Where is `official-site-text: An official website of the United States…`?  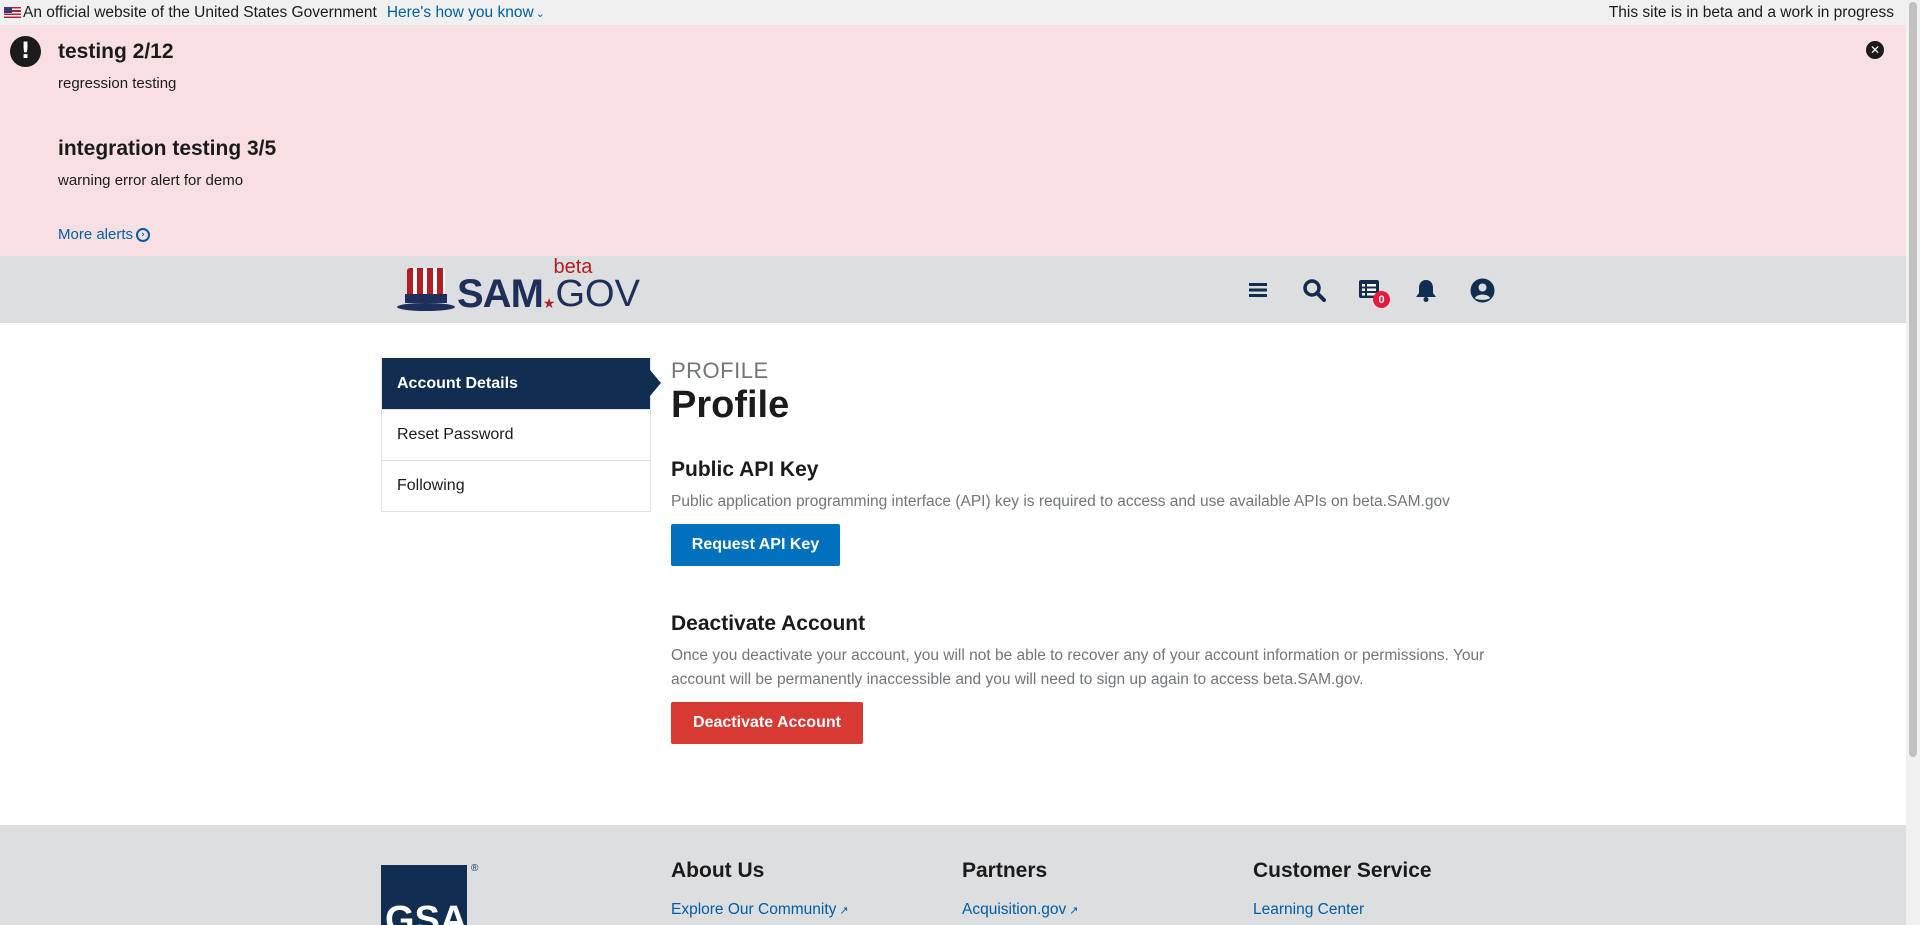
official-site-text: An official website of the United States… is located at coordinates (200, 12).